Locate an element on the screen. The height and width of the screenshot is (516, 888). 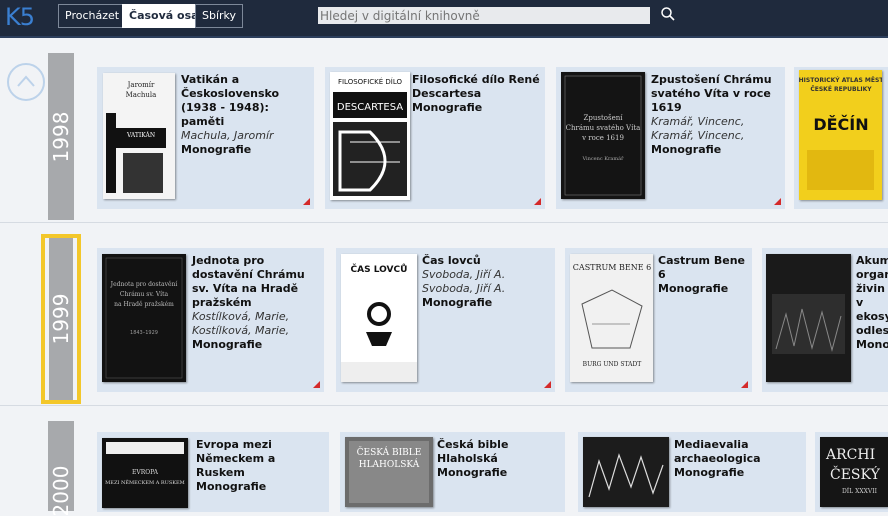
year-label: 1999 is located at coordinates (61, 319).